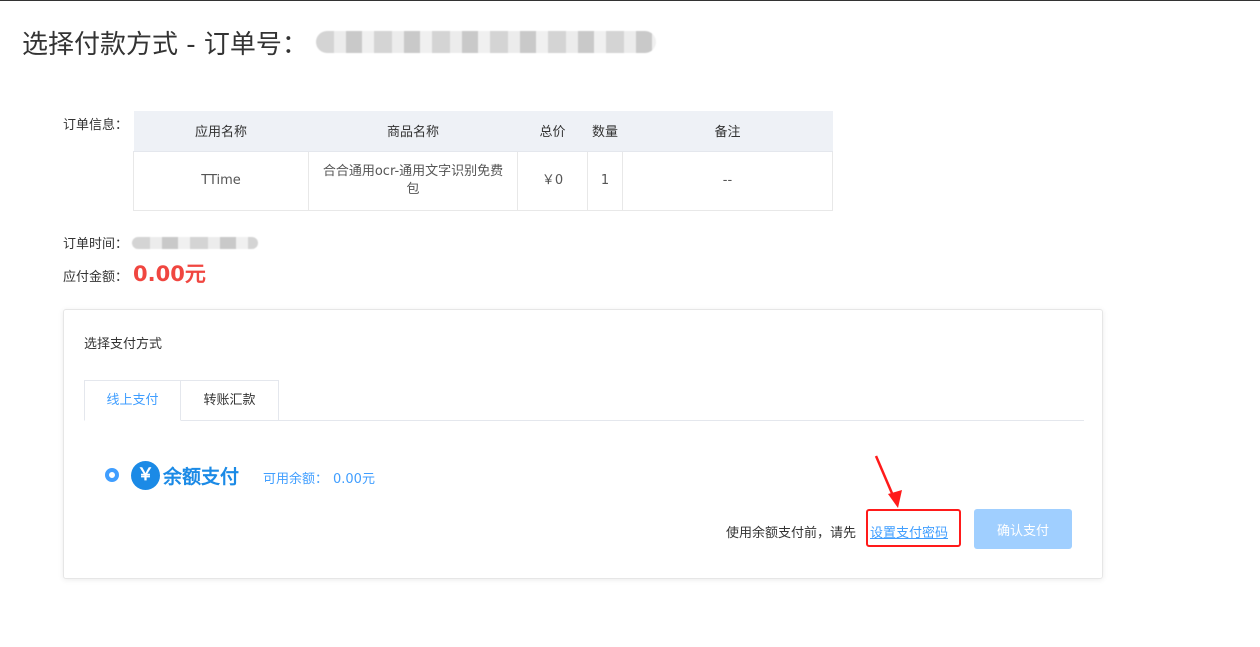 The height and width of the screenshot is (647, 1260). I want to click on col-total-price: 总价, so click(552, 131).